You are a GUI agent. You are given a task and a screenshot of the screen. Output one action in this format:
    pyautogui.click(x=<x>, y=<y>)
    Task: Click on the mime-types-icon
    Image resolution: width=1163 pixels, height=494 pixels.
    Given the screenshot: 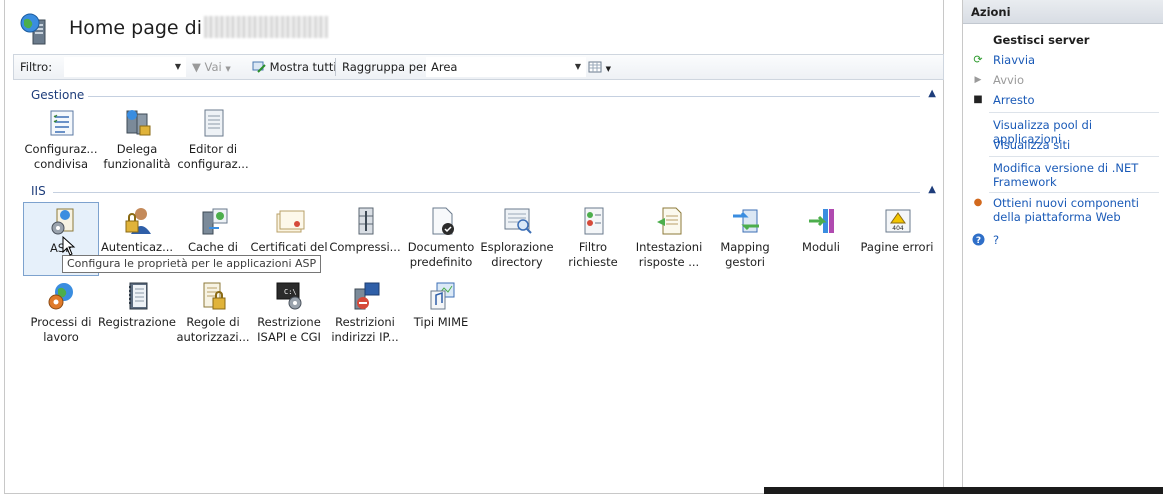 What is the action you would take?
    pyautogui.click(x=442, y=296)
    